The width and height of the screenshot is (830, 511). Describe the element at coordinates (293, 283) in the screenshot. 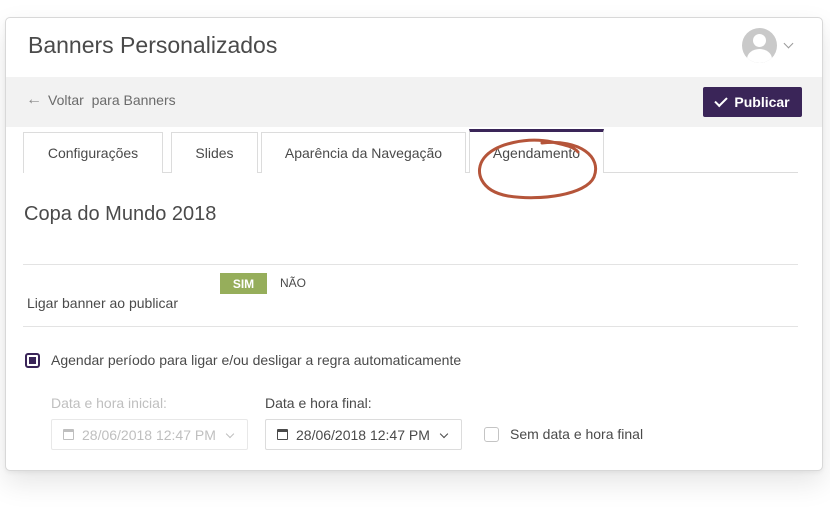

I see `toggle-nao-button: NÃO` at that location.